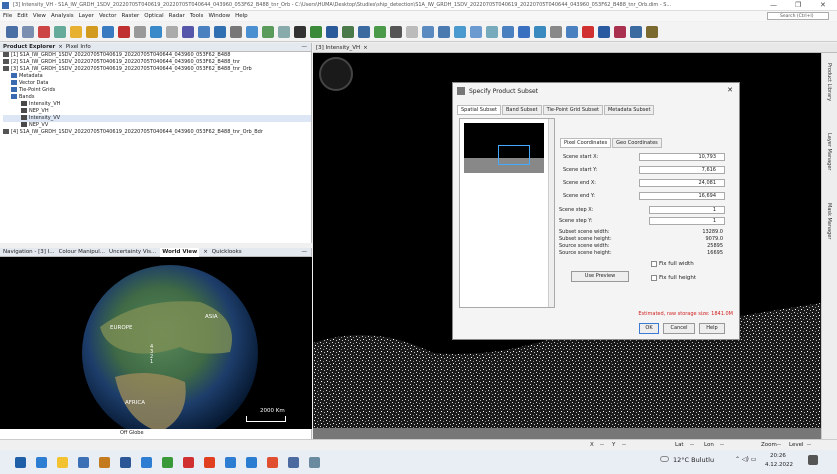 This screenshot has height=474, width=837. I want to click on tab-pixel-info: Pixel Info, so click(78, 47).